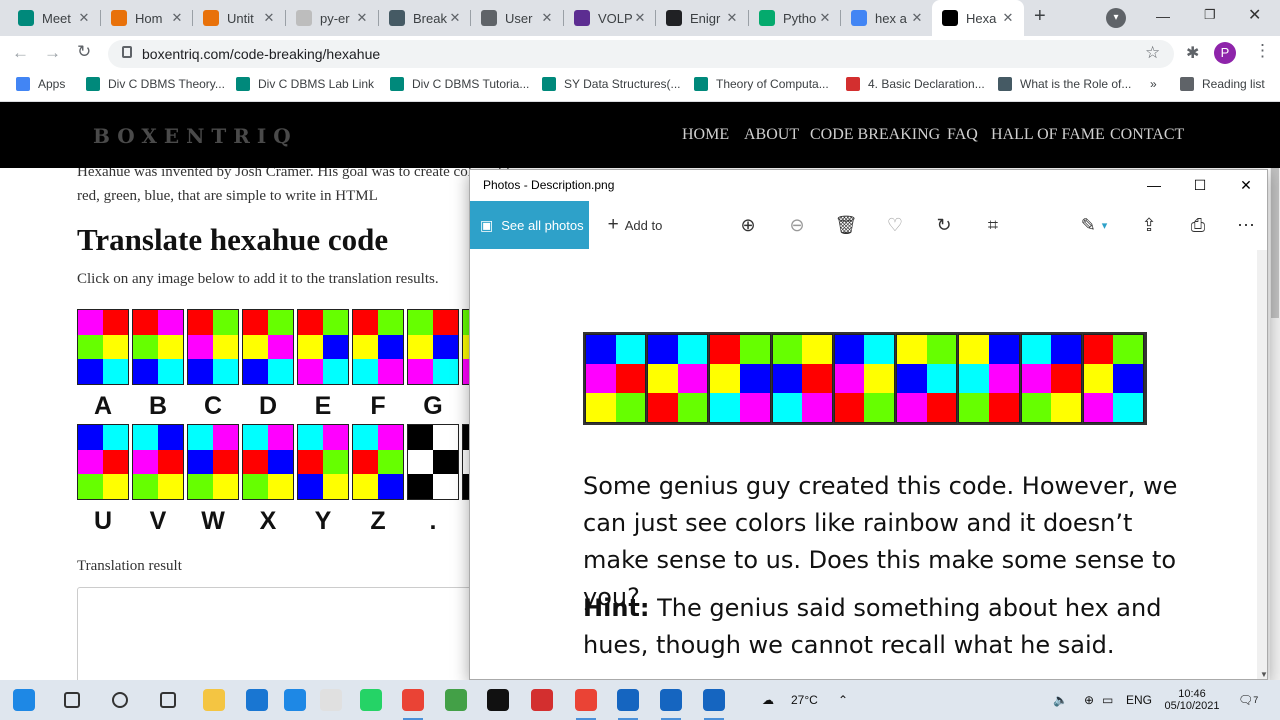 This screenshot has height=720, width=1280. Describe the element at coordinates (158, 347) in the screenshot. I see `hexahue-symbol-b` at that location.